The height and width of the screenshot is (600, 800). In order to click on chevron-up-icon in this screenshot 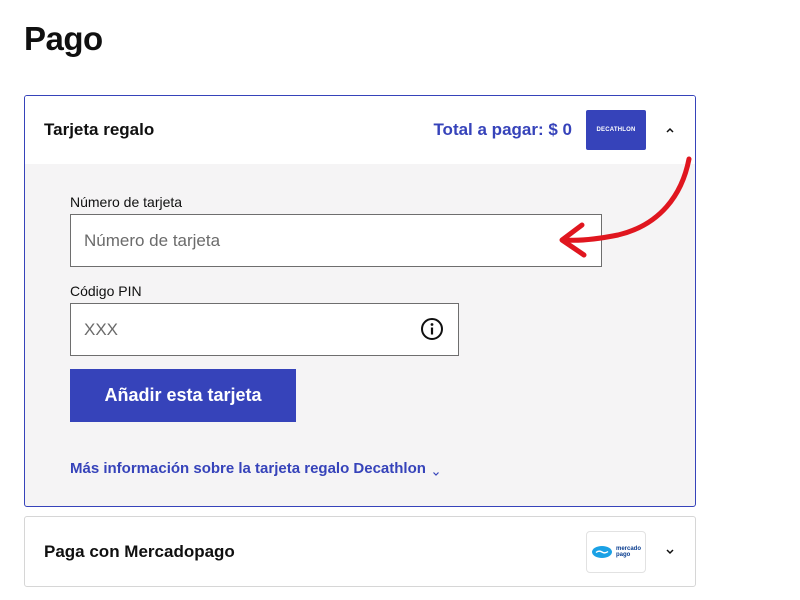, I will do `click(670, 130)`.